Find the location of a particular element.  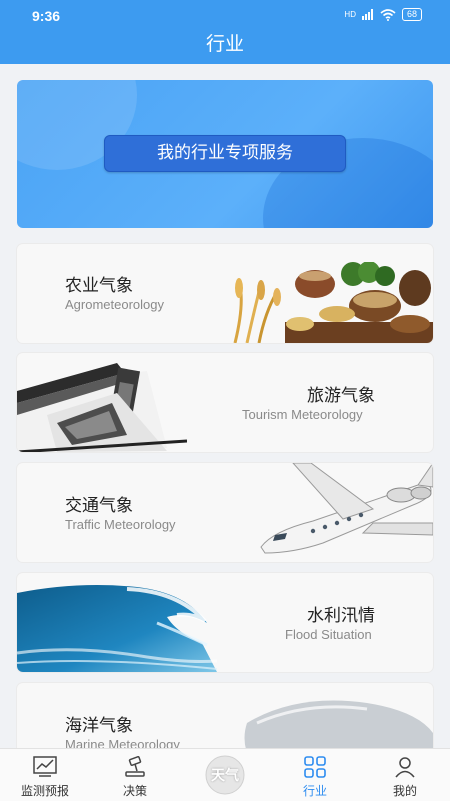

tab-decision: 决策 is located at coordinates (135, 775).